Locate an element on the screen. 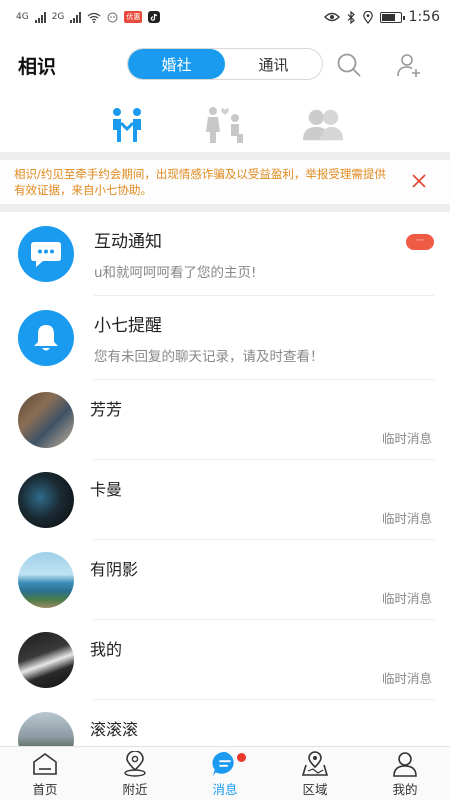 Image resolution: width=450 pixels, height=800 pixels. header-actions is located at coordinates (379, 65).